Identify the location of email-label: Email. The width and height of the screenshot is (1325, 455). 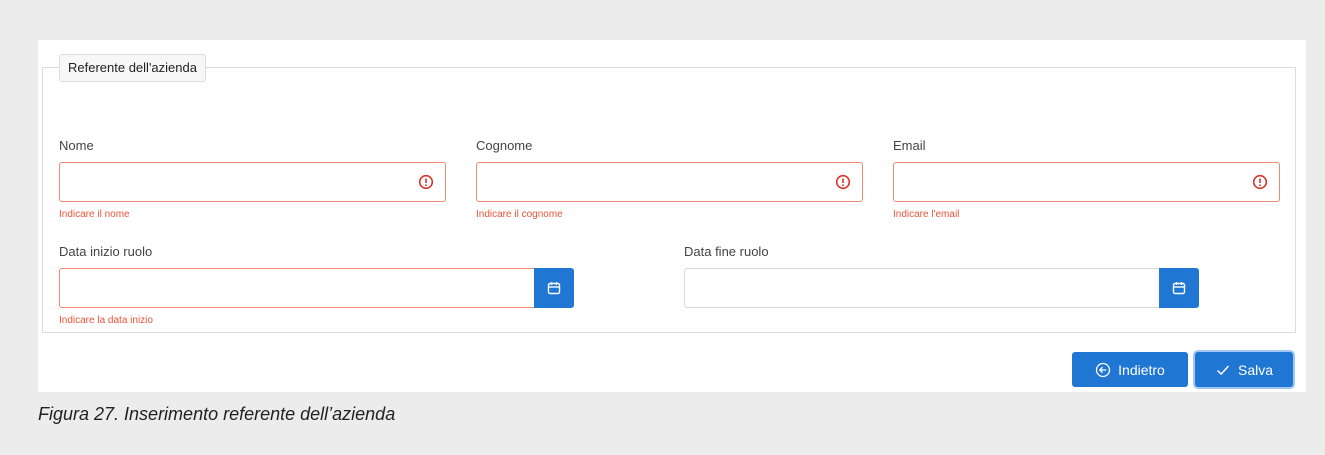
(909, 145).